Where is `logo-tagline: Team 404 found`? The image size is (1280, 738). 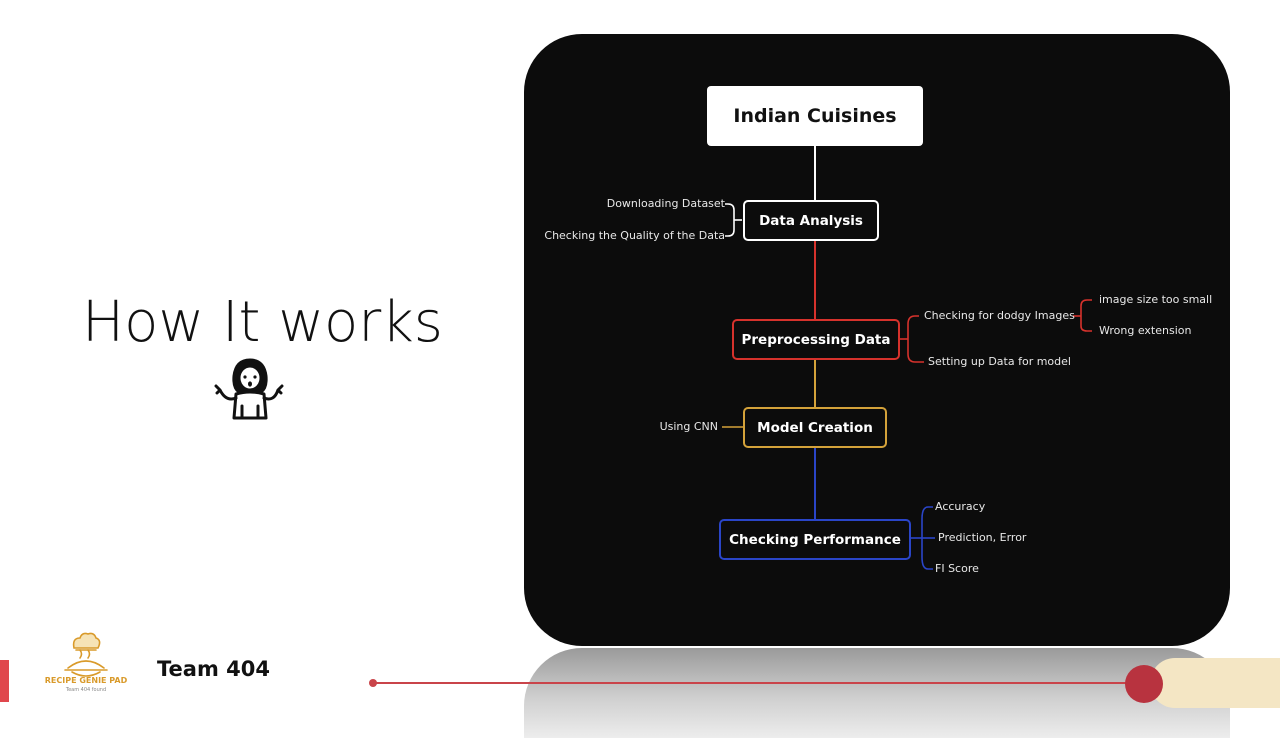
logo-tagline: Team 404 found is located at coordinates (86, 690).